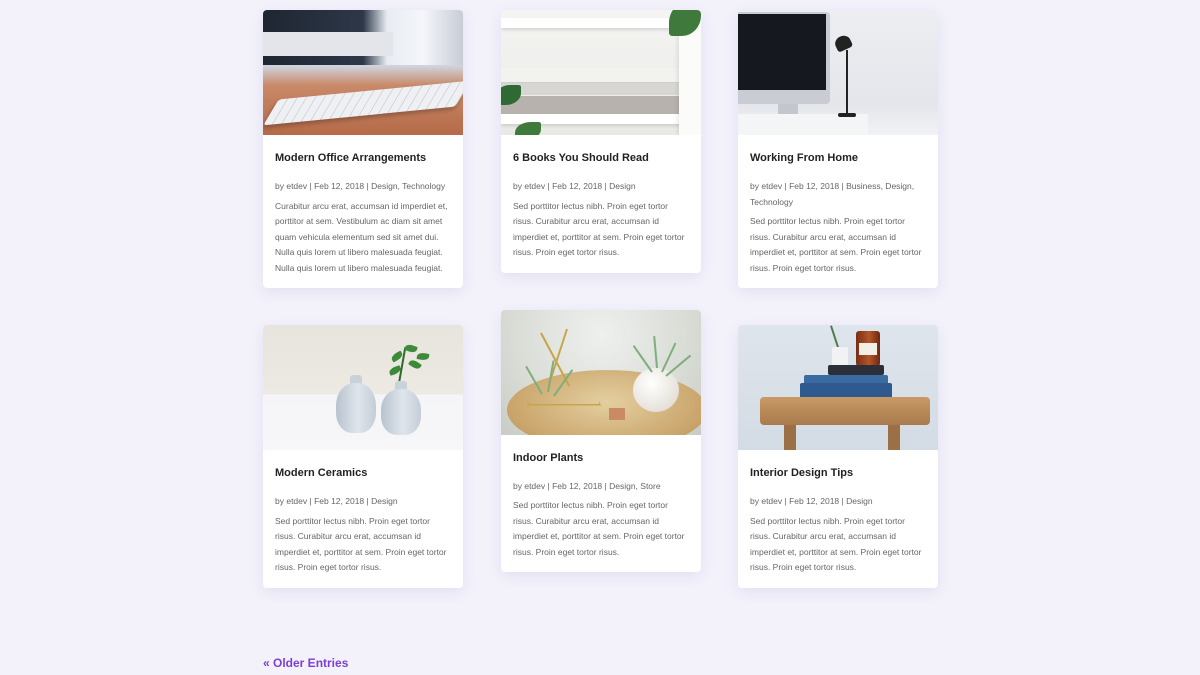  I want to click on post-title: Working From Home, so click(838, 158).